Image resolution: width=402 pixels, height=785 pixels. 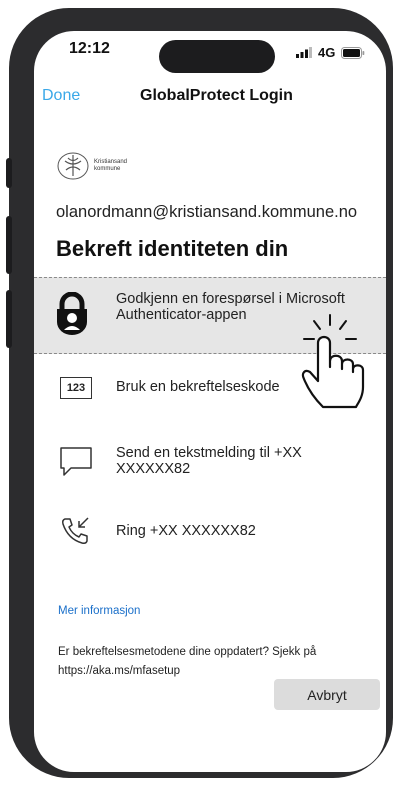 What do you see at coordinates (76, 388) in the screenshot?
I see `numeric-code-icon: 123` at bounding box center [76, 388].